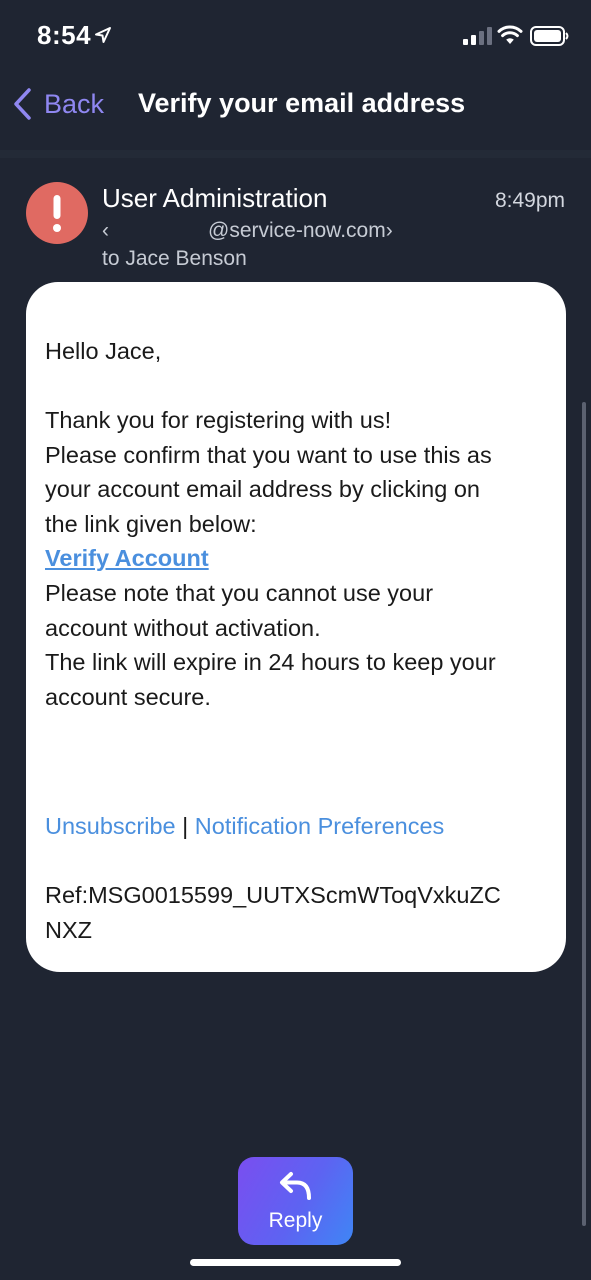  I want to click on body-line: the link given below:, so click(151, 523).